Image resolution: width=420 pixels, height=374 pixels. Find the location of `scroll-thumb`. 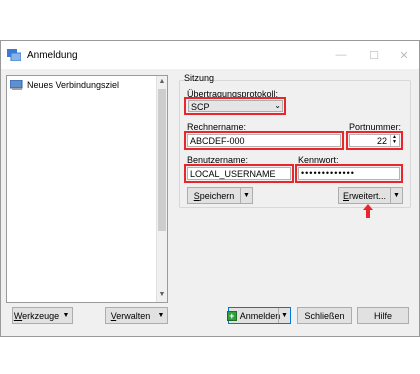

scroll-thumb is located at coordinates (162, 160).